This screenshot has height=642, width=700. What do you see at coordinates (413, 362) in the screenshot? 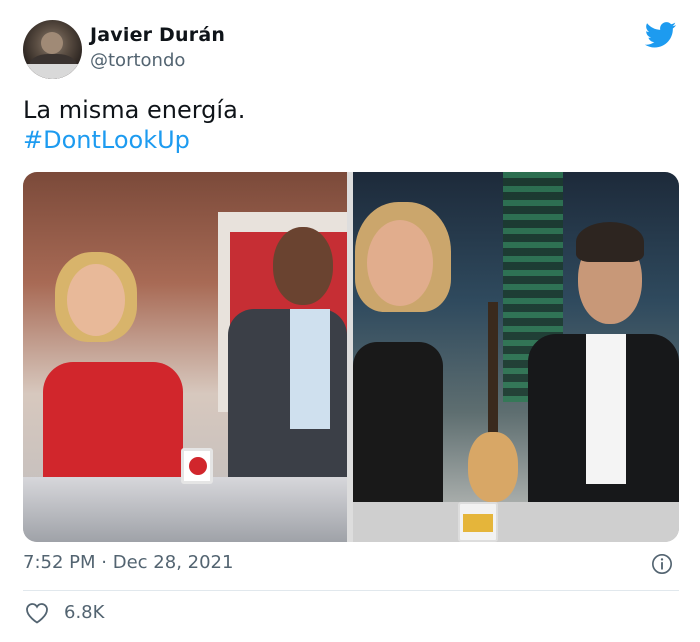
I see `woman-presenter-right` at bounding box center [413, 362].